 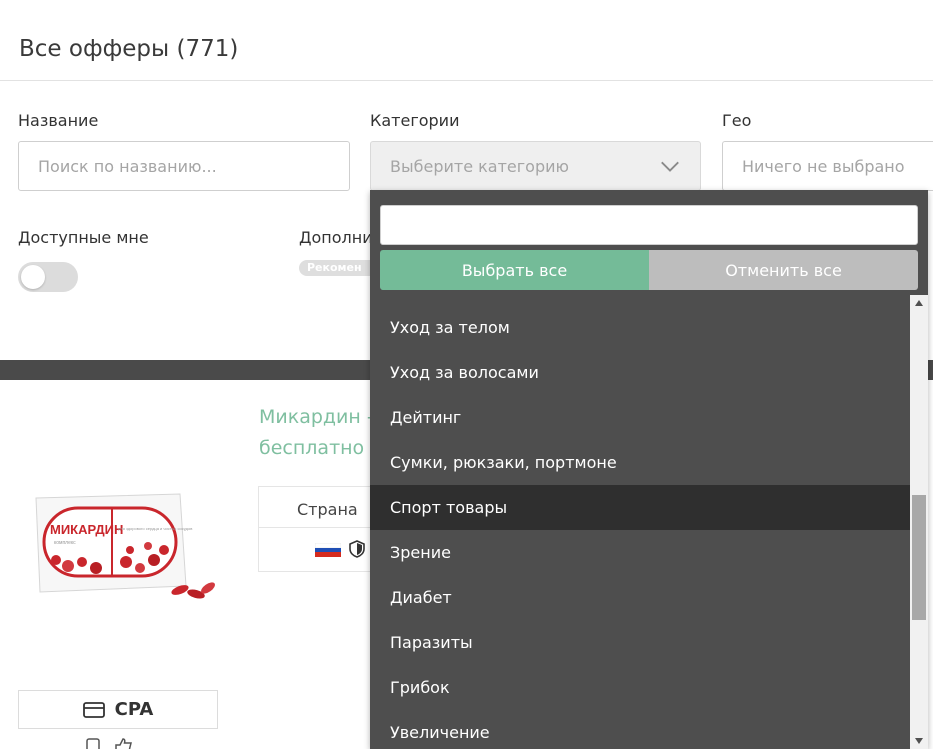 I want to click on category-option: Зрение, so click(x=640, y=552).